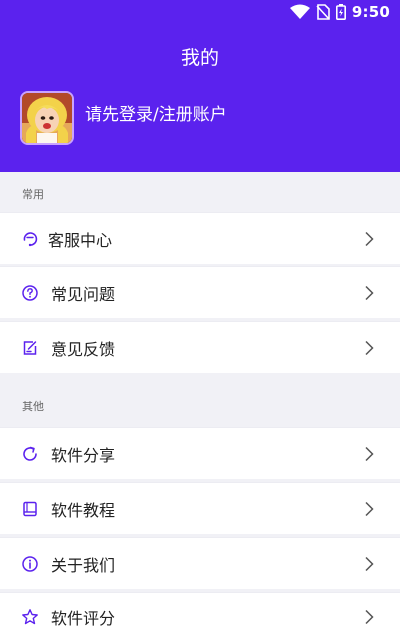 The image size is (400, 640). Describe the element at coordinates (199, 58) in the screenshot. I see `page-title: 我的` at that location.